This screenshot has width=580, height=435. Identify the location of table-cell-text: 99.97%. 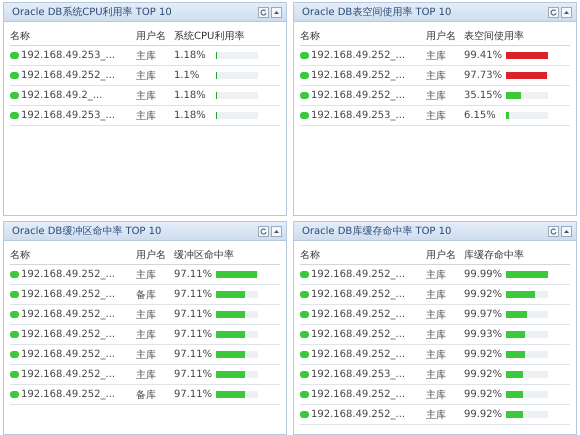
(484, 314).